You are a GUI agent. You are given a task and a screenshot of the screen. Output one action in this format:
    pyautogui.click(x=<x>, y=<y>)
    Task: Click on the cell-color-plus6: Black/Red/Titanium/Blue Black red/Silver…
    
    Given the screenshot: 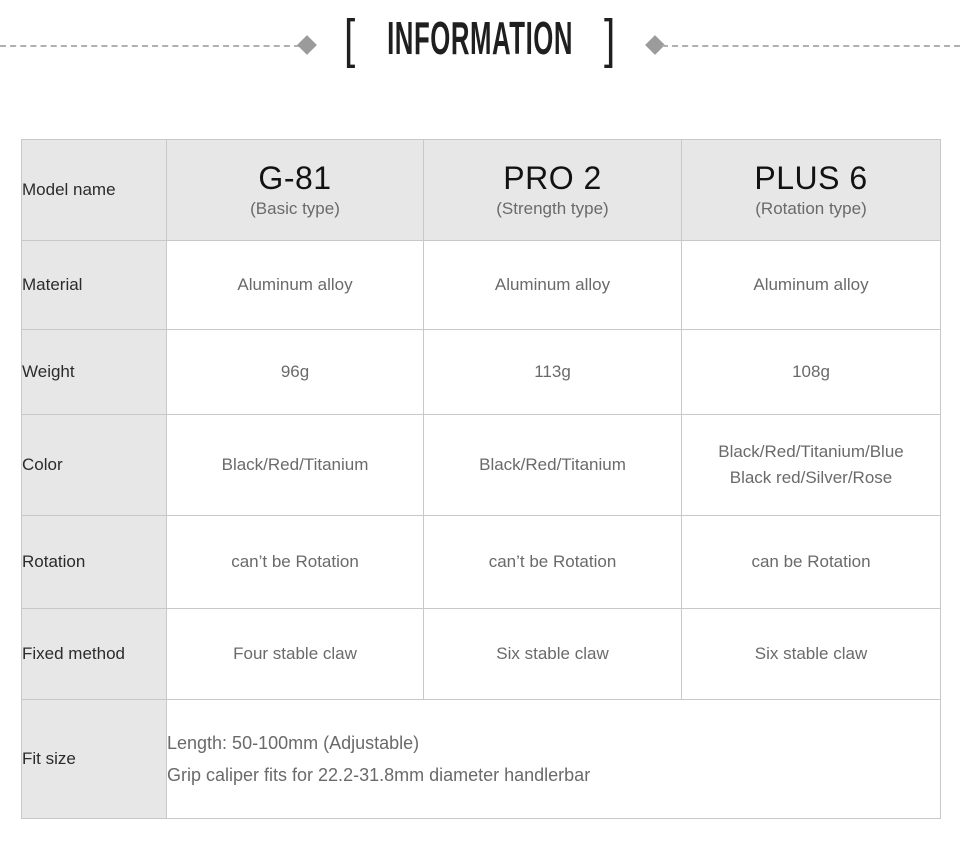 What is the action you would take?
    pyautogui.click(x=811, y=465)
    